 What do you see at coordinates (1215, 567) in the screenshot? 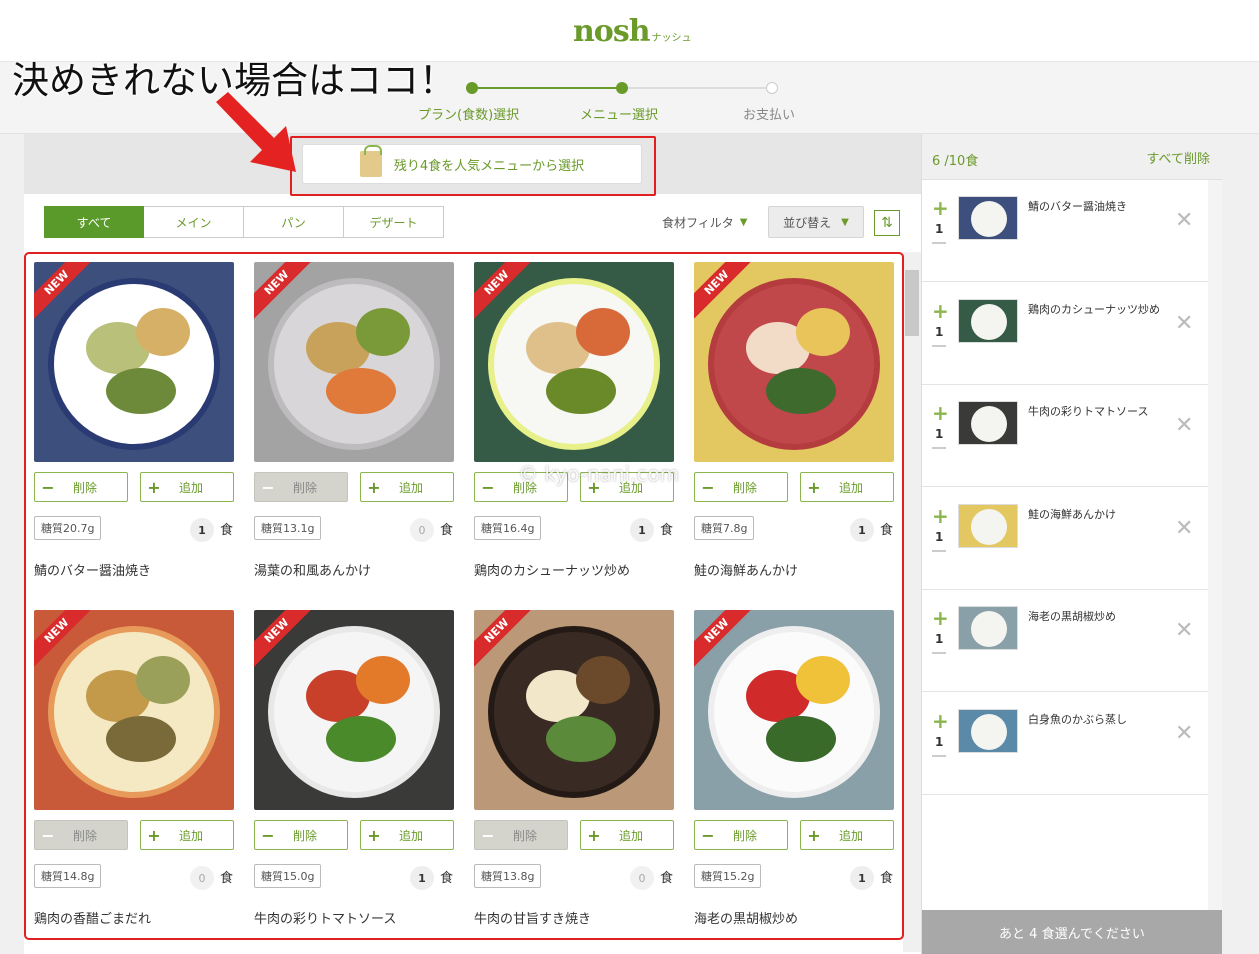
I see `cart-scrollbar` at bounding box center [1215, 567].